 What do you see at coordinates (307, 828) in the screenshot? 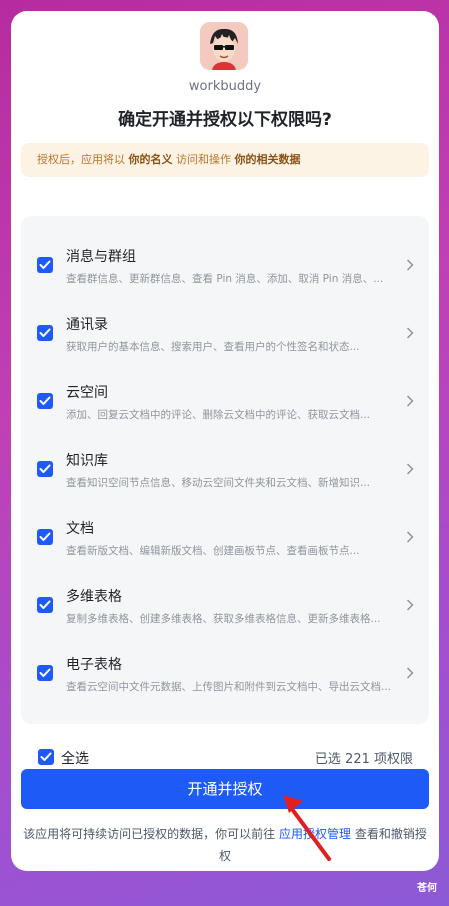
I see `annotation-arrow-icon` at bounding box center [307, 828].